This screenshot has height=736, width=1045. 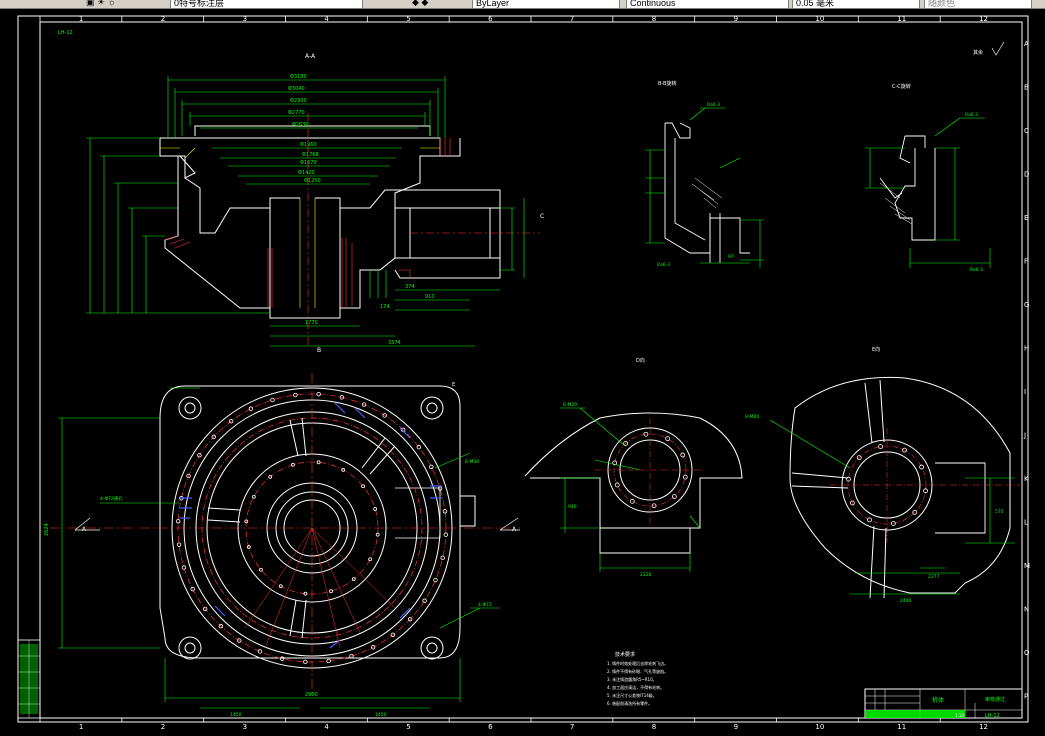 What do you see at coordinates (65, 33) in the screenshot?
I see `doc-code-label: LH-12` at bounding box center [65, 33].